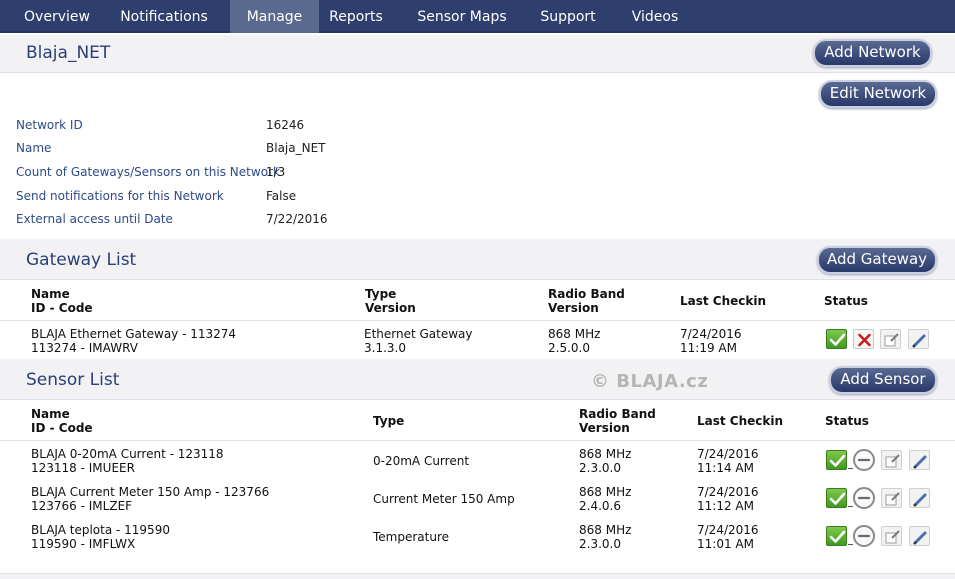 The width and height of the screenshot is (955, 579). Describe the element at coordinates (708, 348) in the screenshot. I see `gateway-checkin-time: 11:19 AM` at that location.